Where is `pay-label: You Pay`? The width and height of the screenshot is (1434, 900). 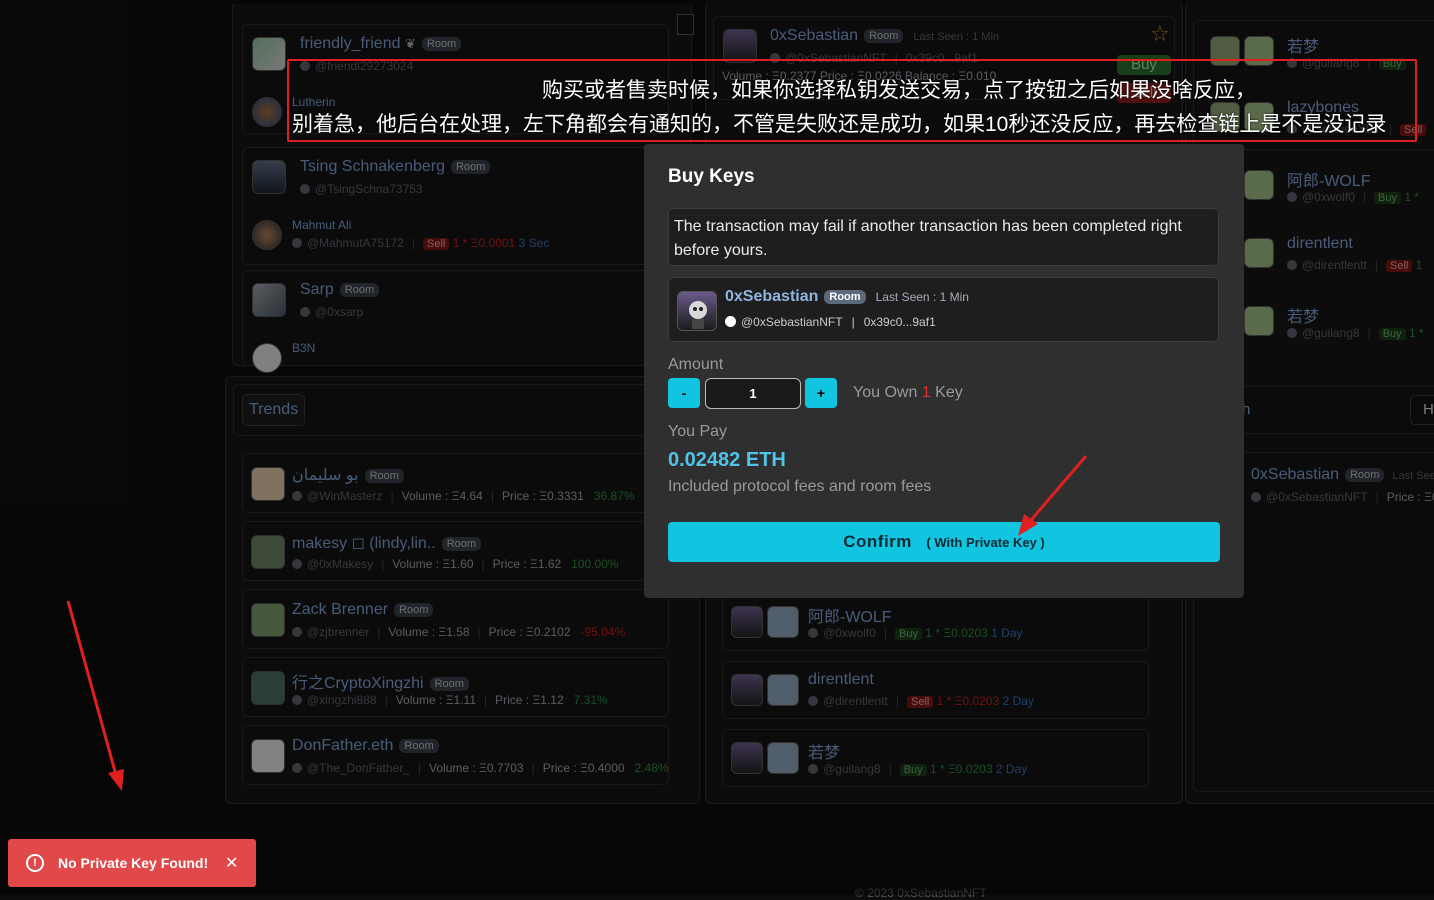
pay-label: You Pay is located at coordinates (698, 431).